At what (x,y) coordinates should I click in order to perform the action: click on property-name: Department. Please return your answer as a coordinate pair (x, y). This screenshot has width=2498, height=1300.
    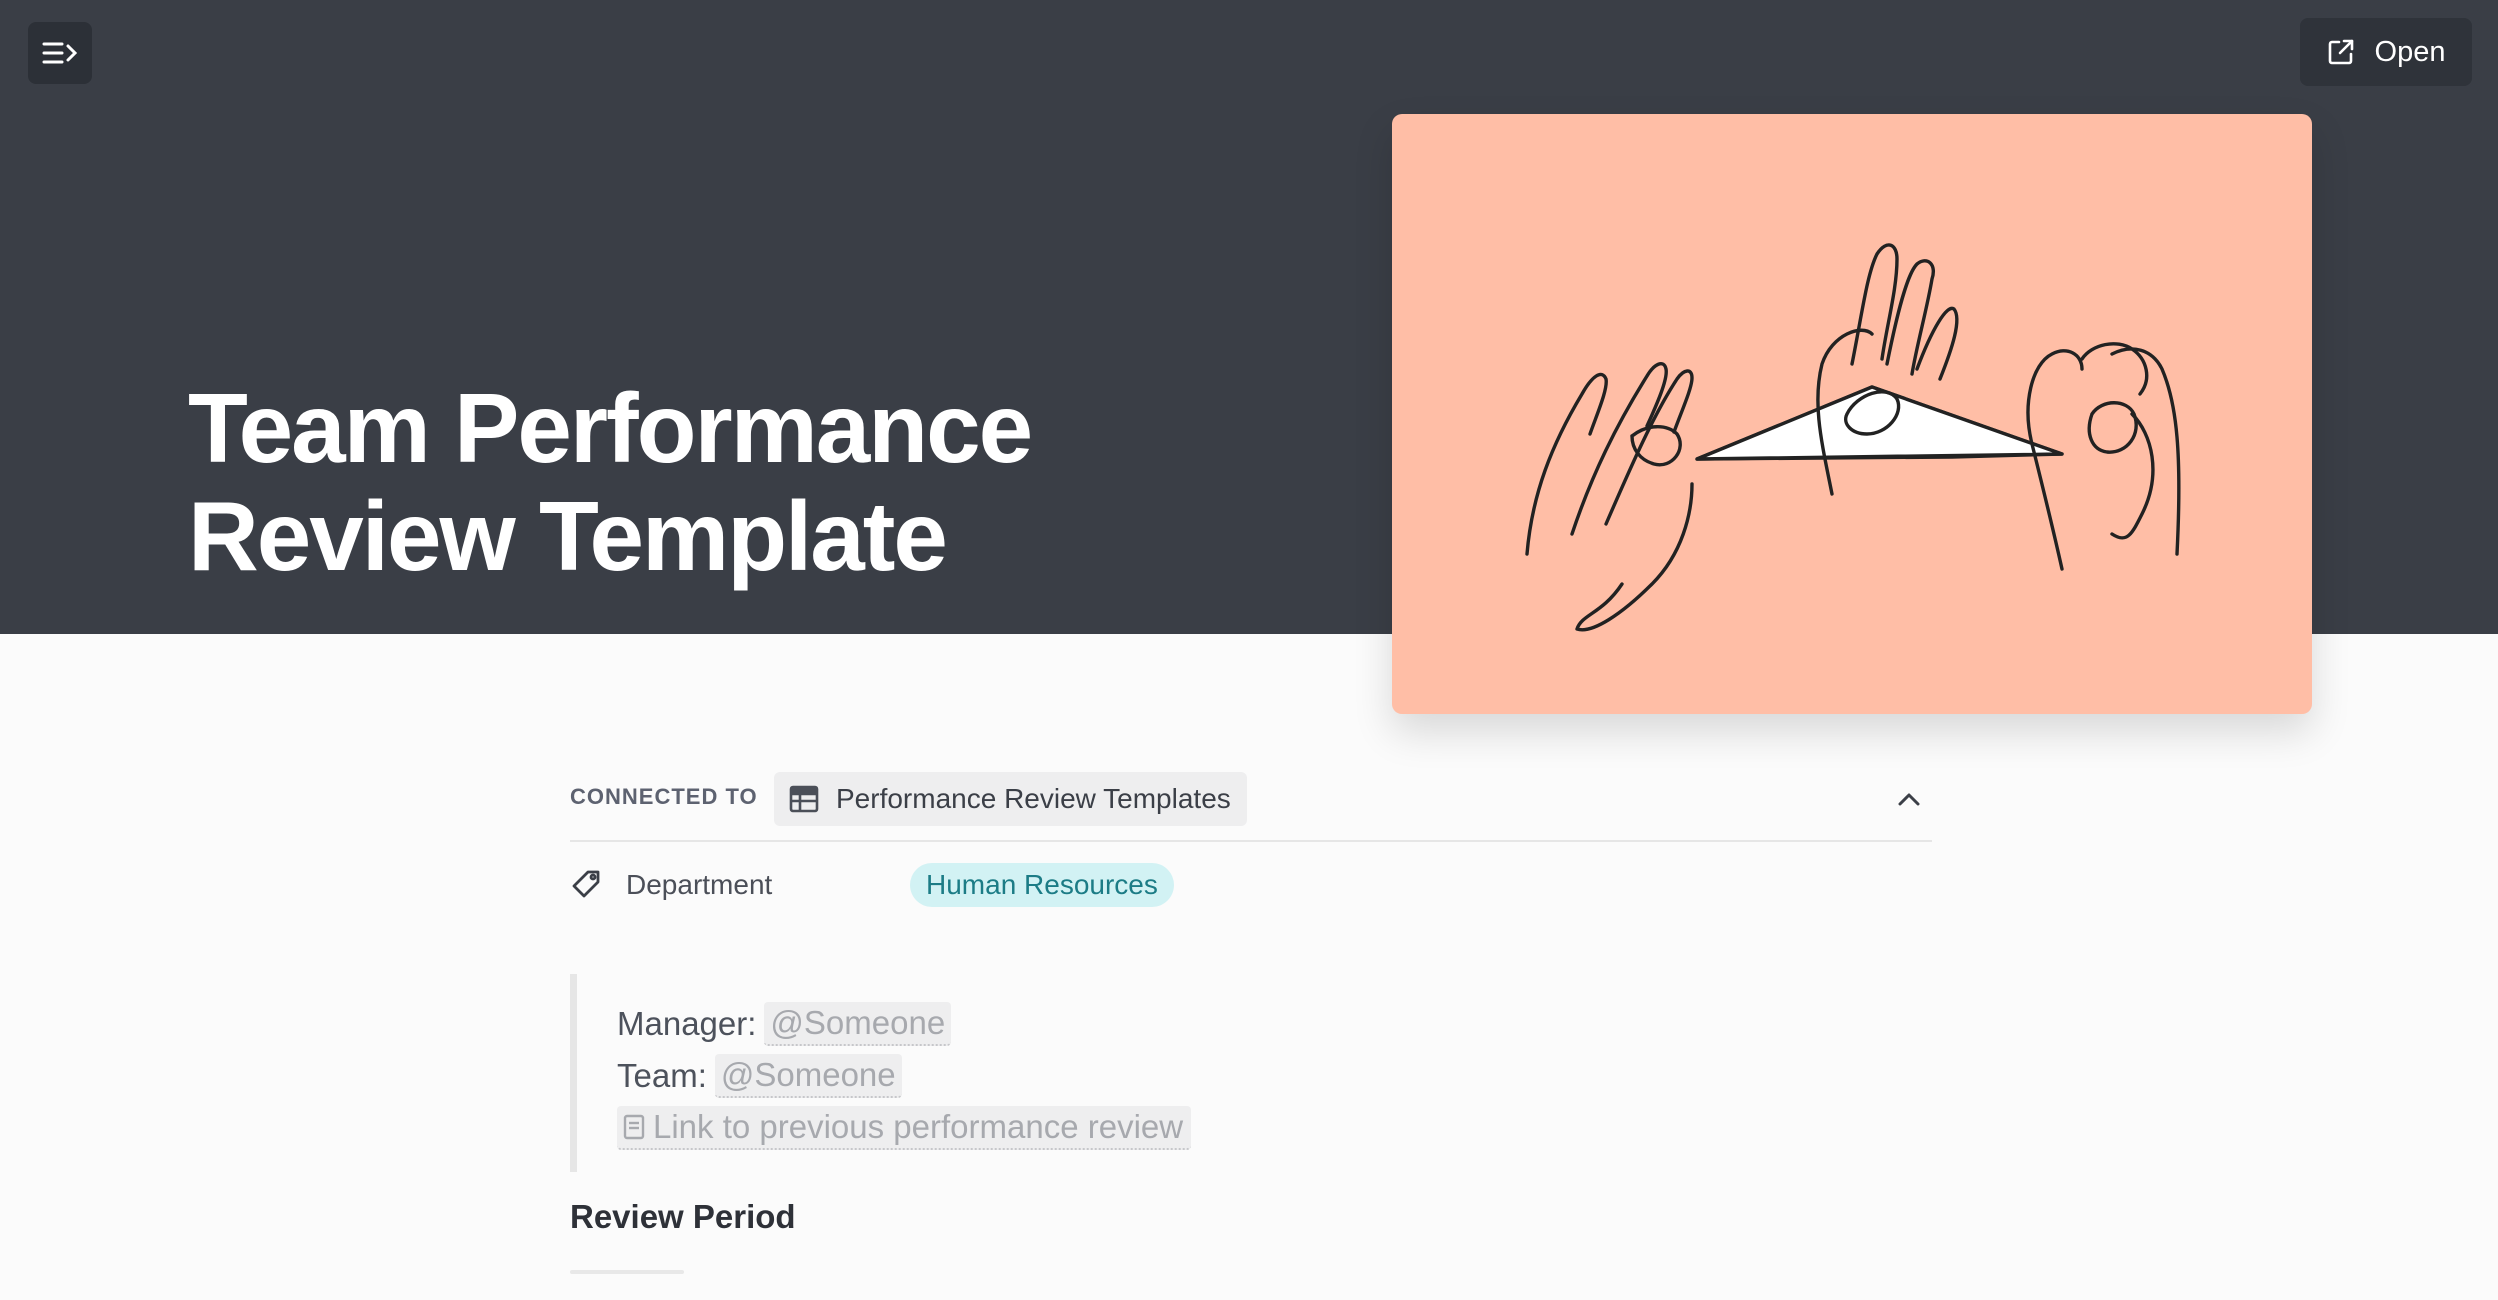
    Looking at the image, I should click on (699, 884).